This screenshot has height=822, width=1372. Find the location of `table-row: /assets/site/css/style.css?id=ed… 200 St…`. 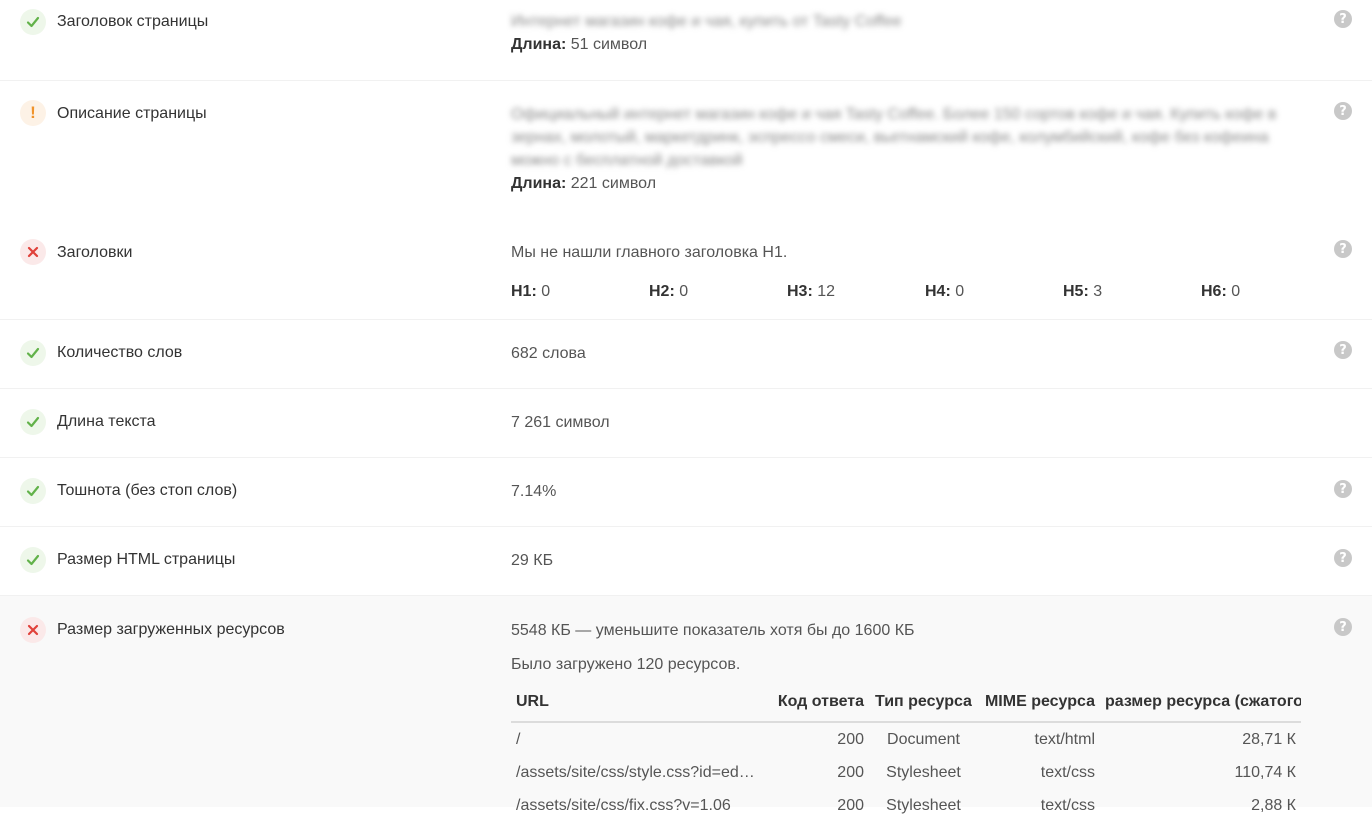

table-row: /assets/site/css/style.css?id=ed… 200 St… is located at coordinates (906, 772).